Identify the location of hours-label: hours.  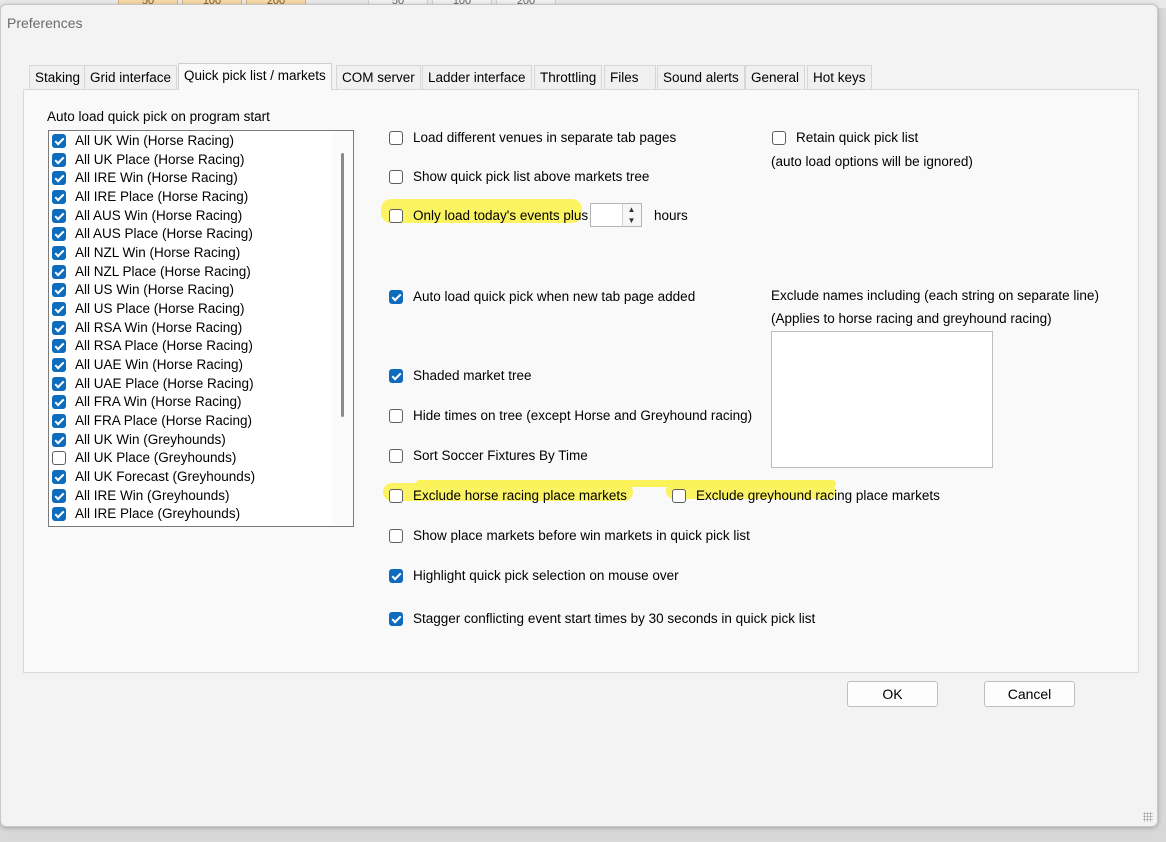
(671, 215).